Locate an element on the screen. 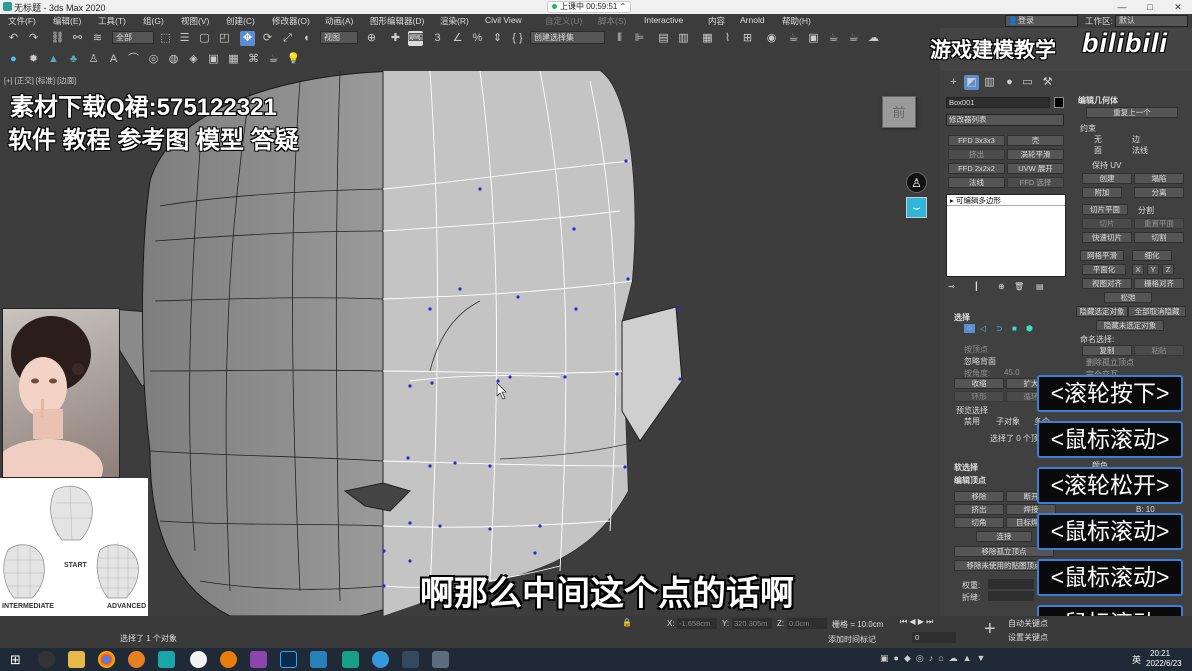 The width and height of the screenshot is (1192, 671). slice-plane-button: 切片平面 is located at coordinates (1105, 209).